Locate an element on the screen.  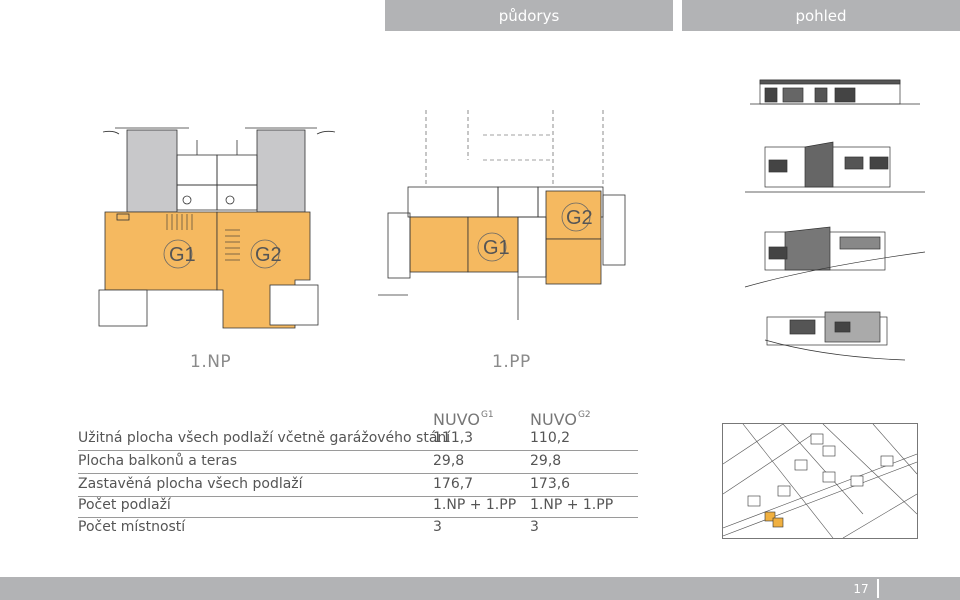
row-value-g1: 111,3 is located at coordinates (453, 438).